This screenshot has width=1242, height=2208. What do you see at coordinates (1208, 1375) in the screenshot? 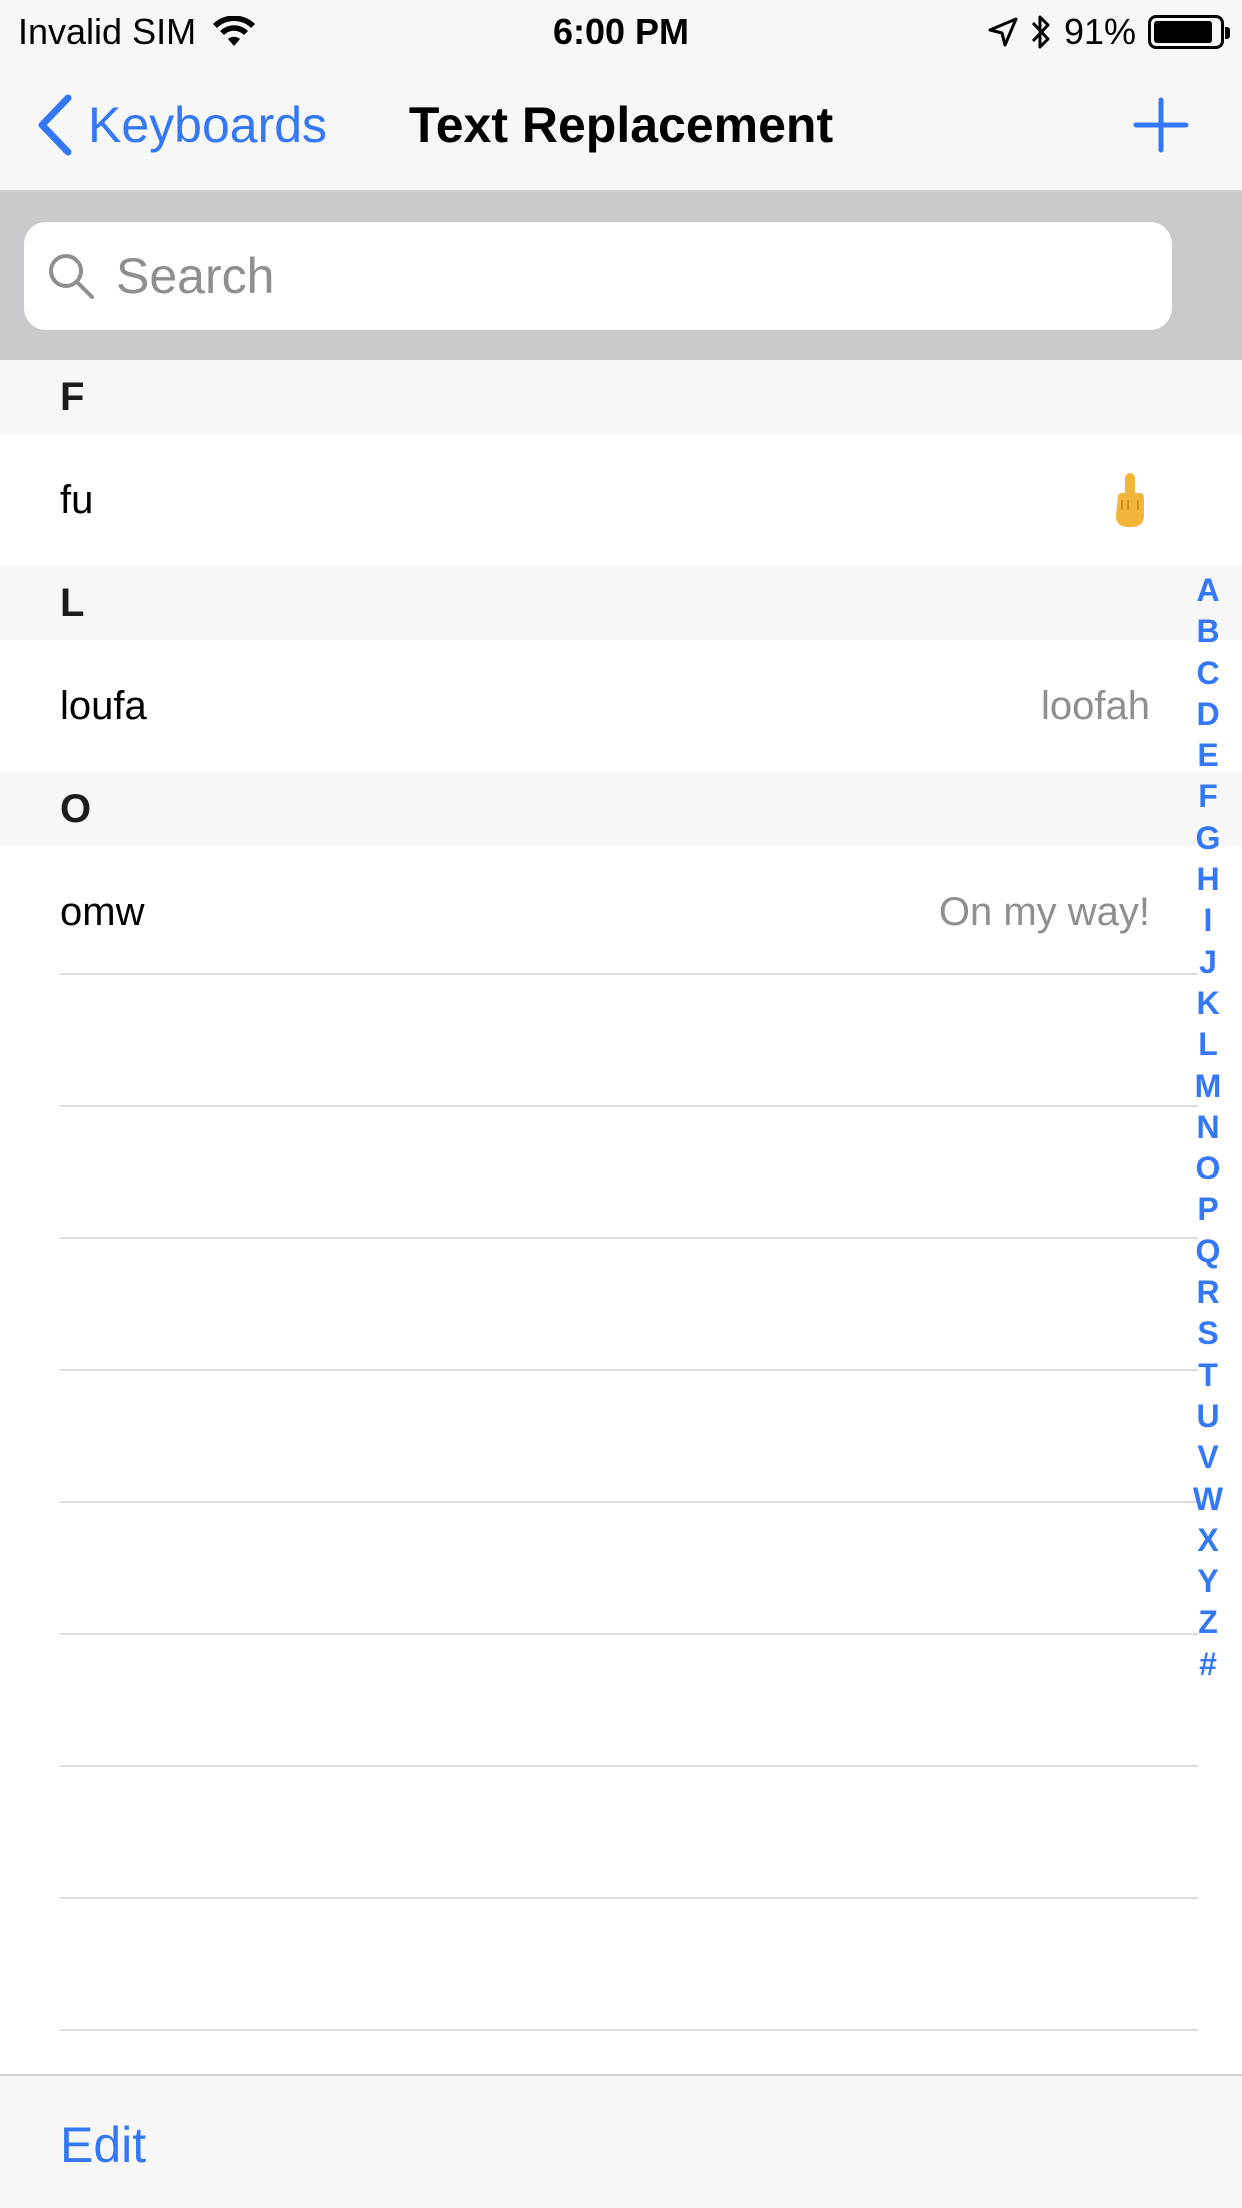
I see `index-letter-t: T` at bounding box center [1208, 1375].